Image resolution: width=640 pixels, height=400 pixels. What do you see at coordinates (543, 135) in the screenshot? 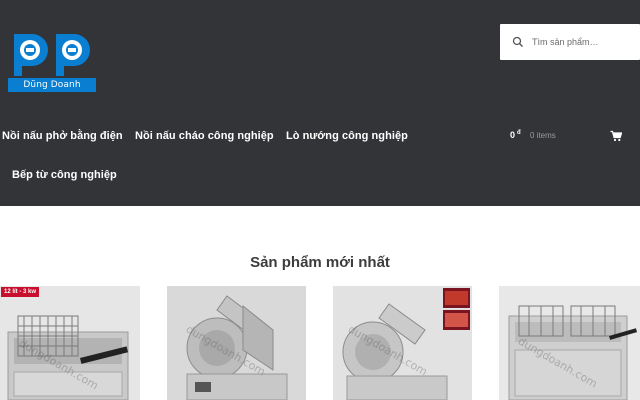
I see `cart-item-count: 0 items` at bounding box center [543, 135].